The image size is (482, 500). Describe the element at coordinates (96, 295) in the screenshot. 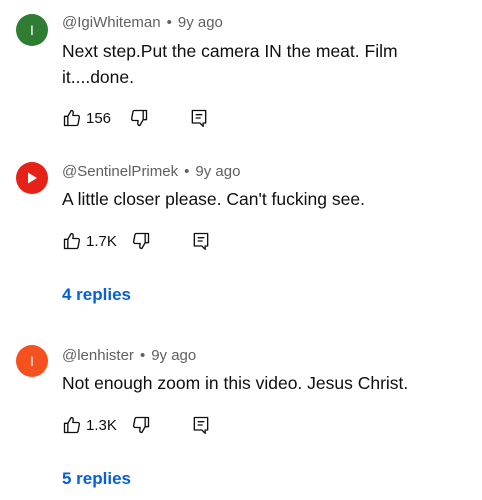

I see `view-replies-button: 4 replies` at that location.